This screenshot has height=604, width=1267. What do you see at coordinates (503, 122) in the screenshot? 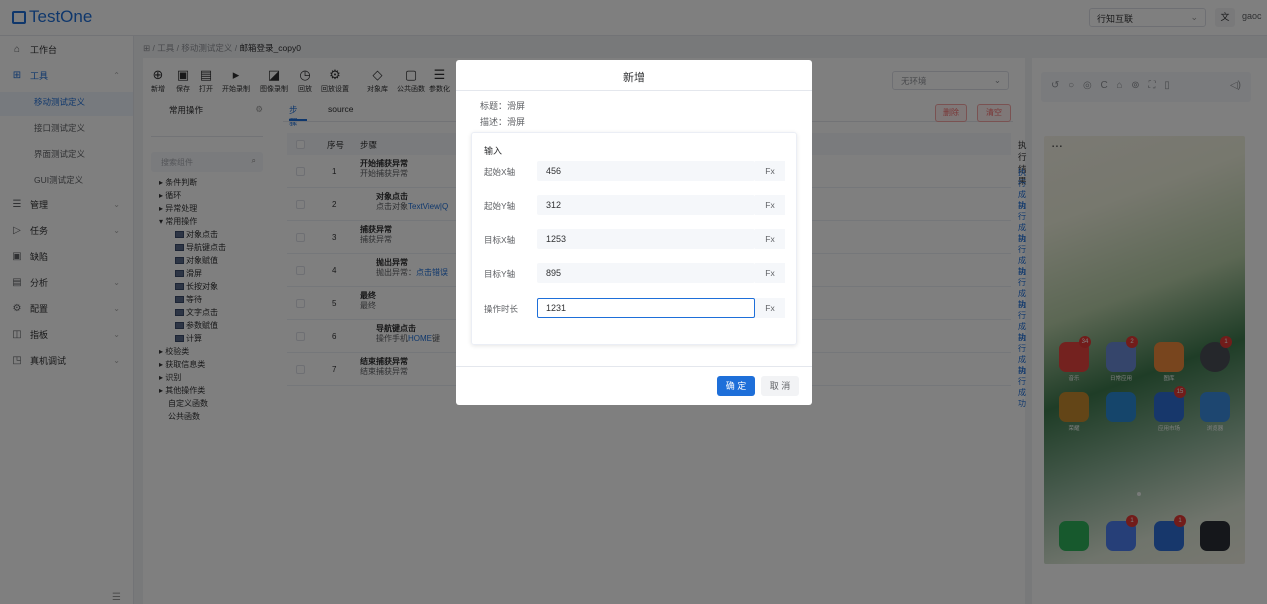
I see `step-desc-meta: 描述：滑屏` at bounding box center [503, 122].